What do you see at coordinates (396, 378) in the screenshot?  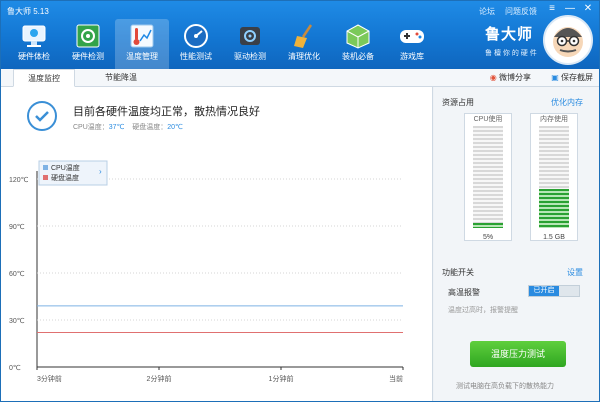 I see `x-tick-label: 当前` at bounding box center [396, 378].